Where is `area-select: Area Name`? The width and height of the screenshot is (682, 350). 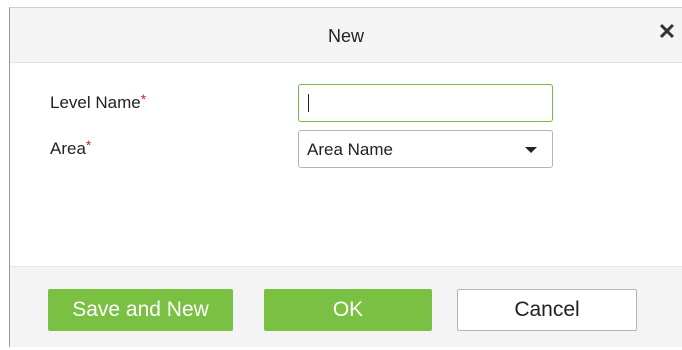
area-select: Area Name is located at coordinates (425, 149).